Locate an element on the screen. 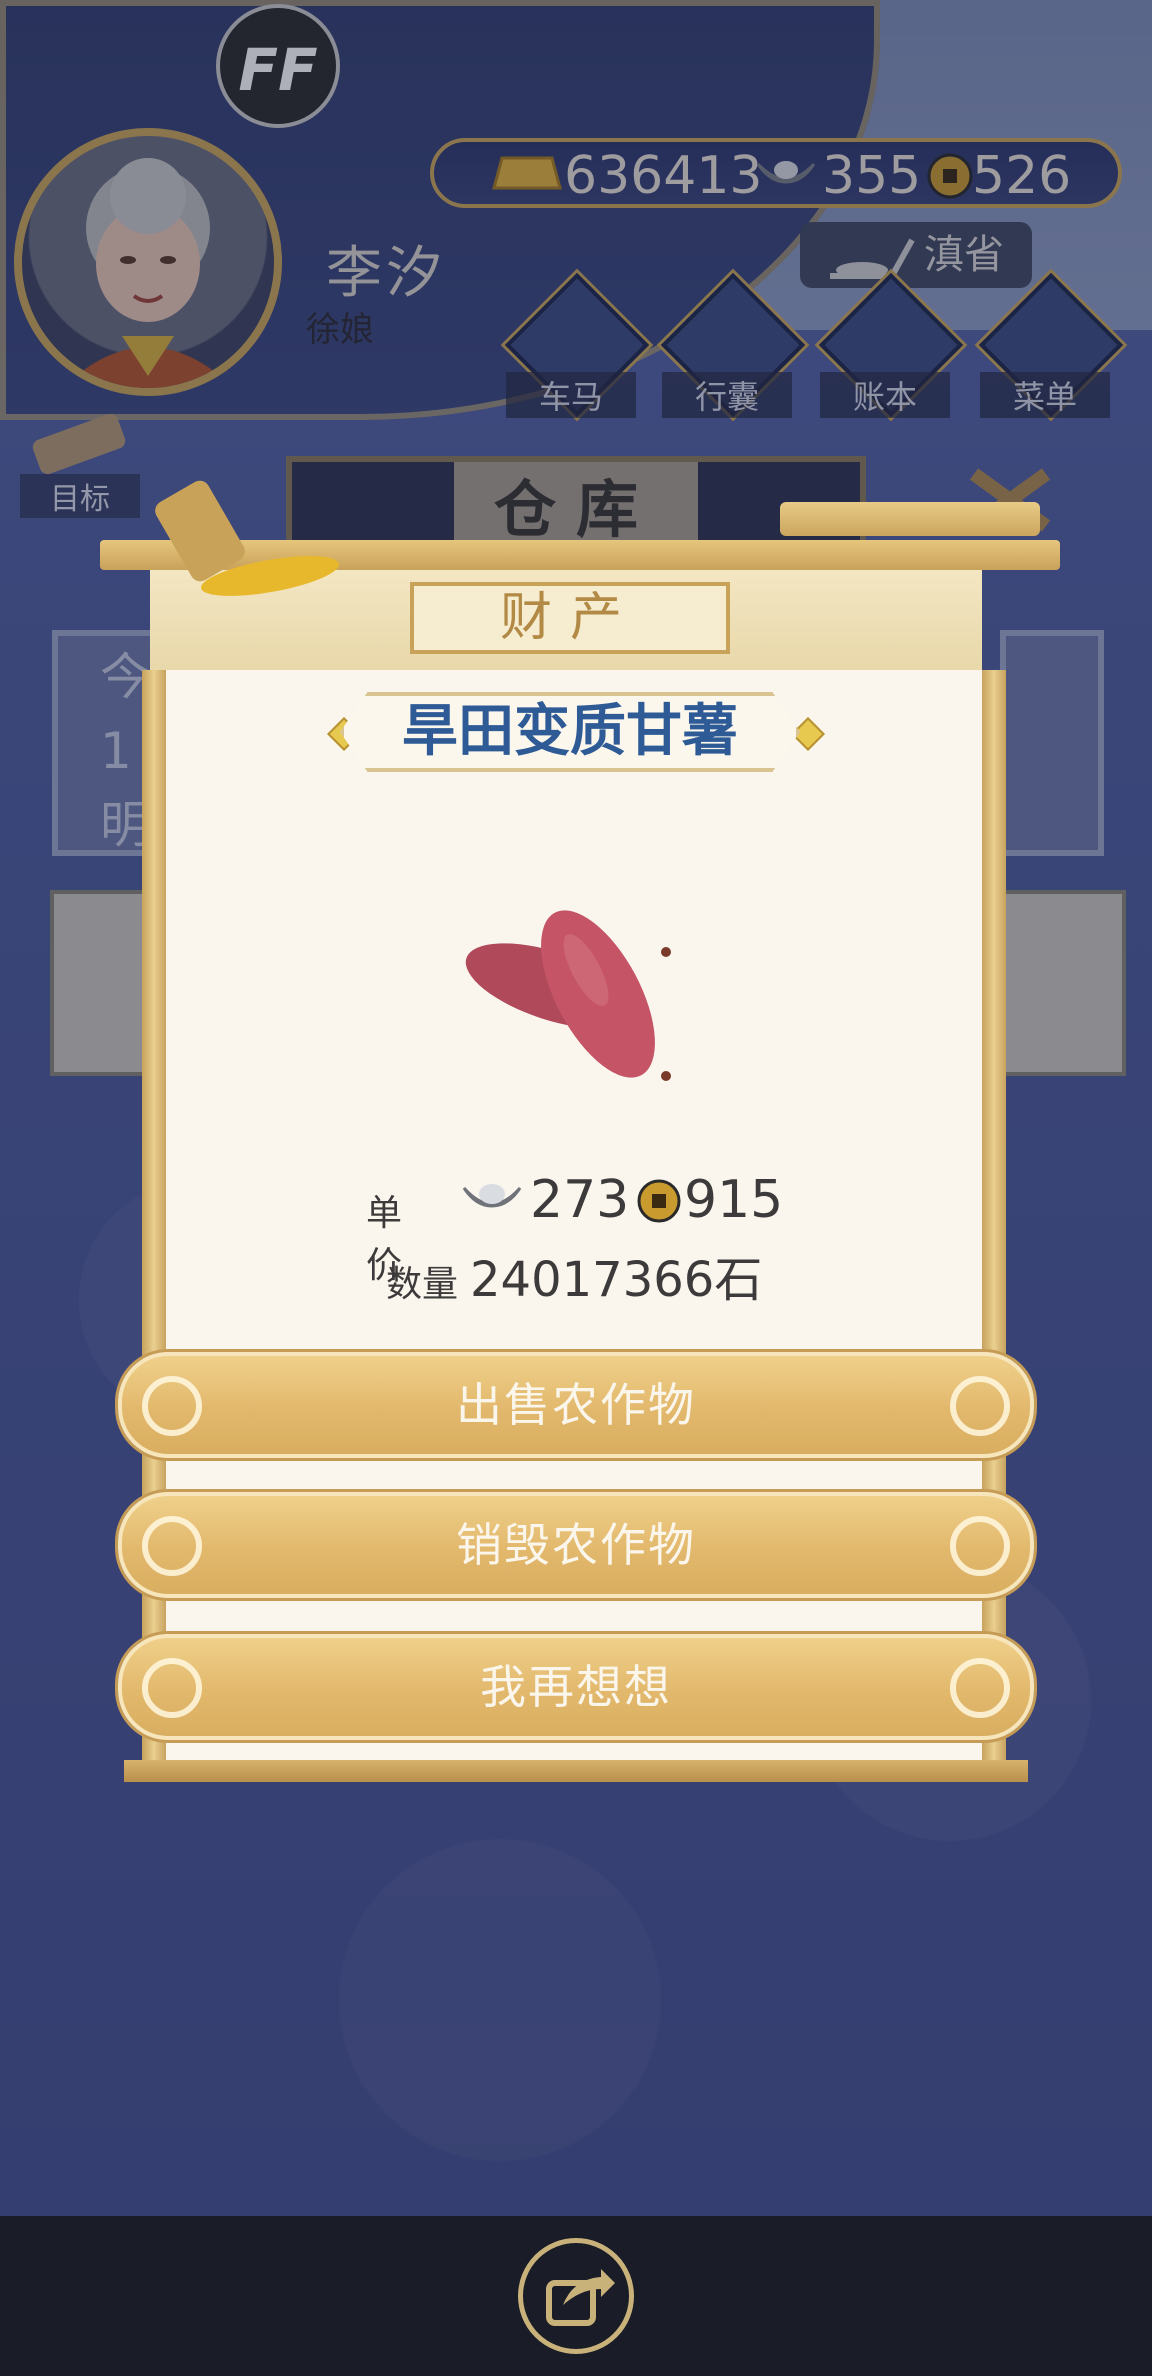 This screenshot has height=2376, width=1152. sell-crop-button: 出售农作物 is located at coordinates (576, 1405).